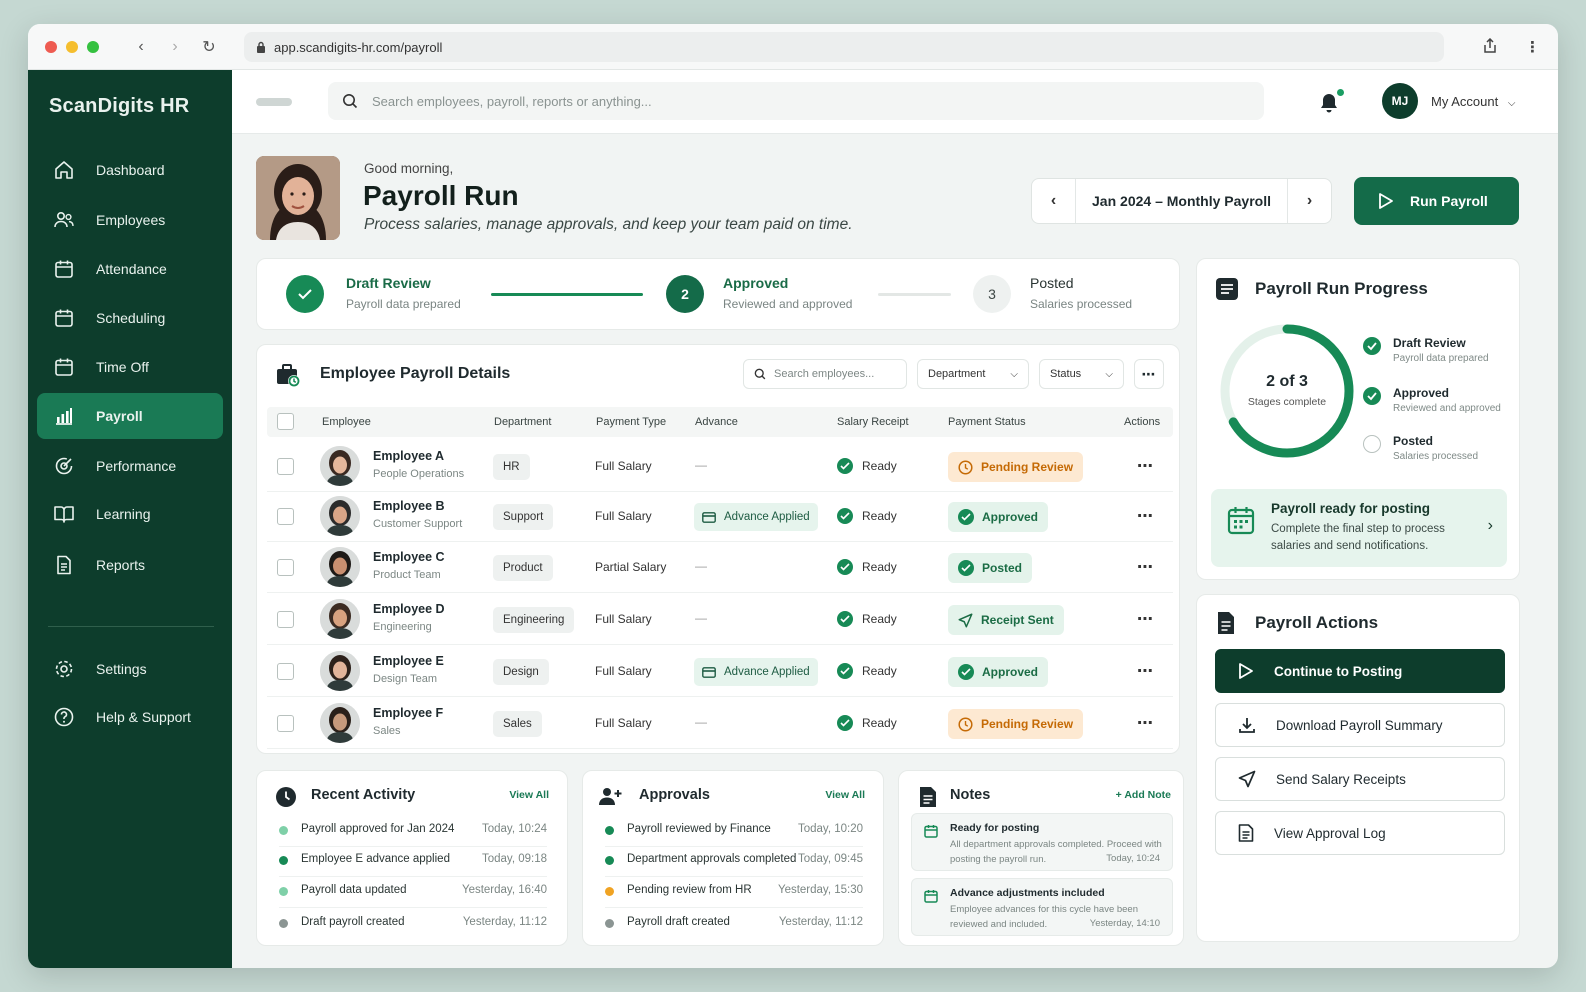 Image resolution: width=1586 pixels, height=992 pixels. I want to click on download-icon, so click(1247, 725).